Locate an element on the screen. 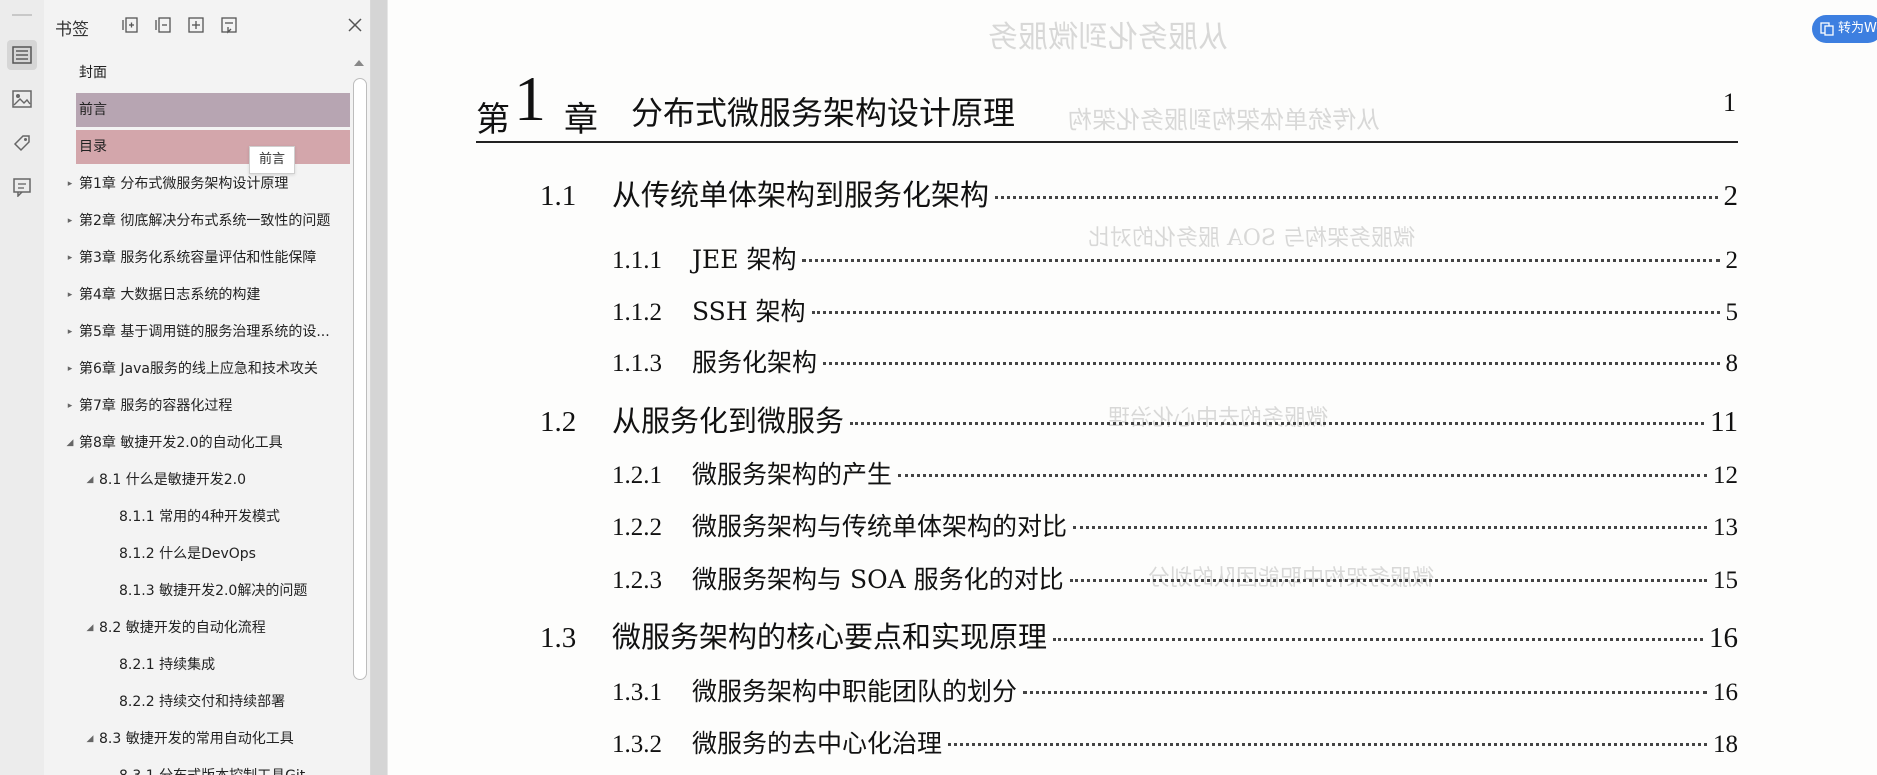 Image resolution: width=1877 pixels, height=775 pixels. bookmark-item: ▸ 第2章 彻底解决分布式系统一致性的问题 is located at coordinates (197, 221).